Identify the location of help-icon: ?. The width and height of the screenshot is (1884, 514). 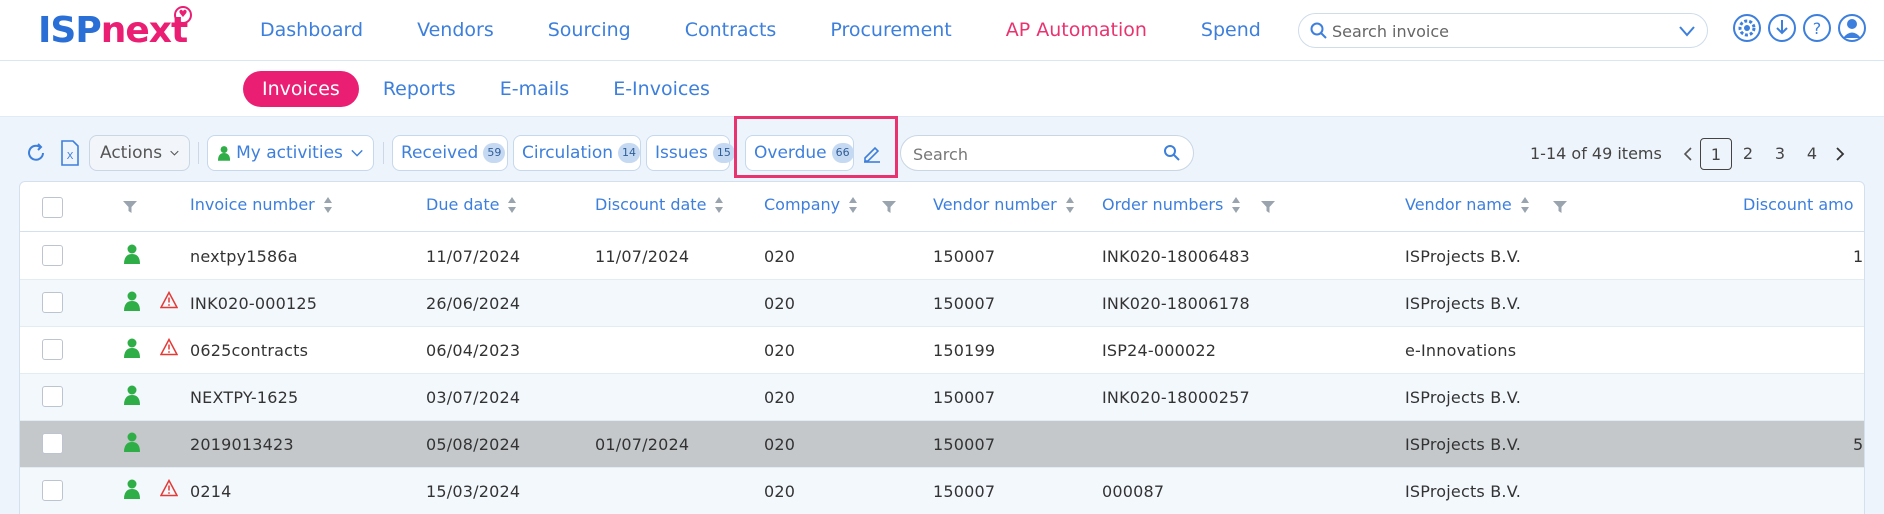
(1817, 28).